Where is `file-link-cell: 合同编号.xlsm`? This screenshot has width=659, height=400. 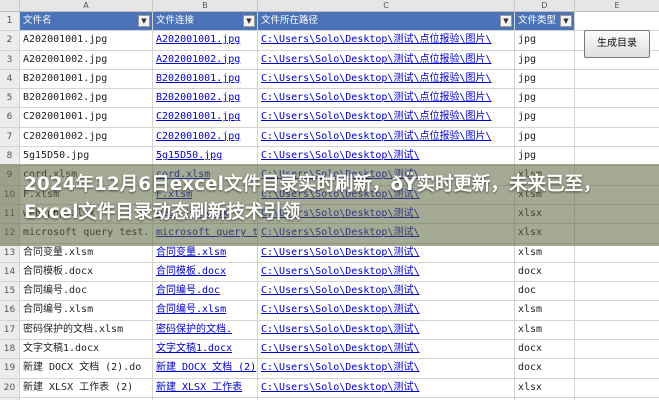
file-link-cell: 合同编号.xlsm is located at coordinates (205, 310).